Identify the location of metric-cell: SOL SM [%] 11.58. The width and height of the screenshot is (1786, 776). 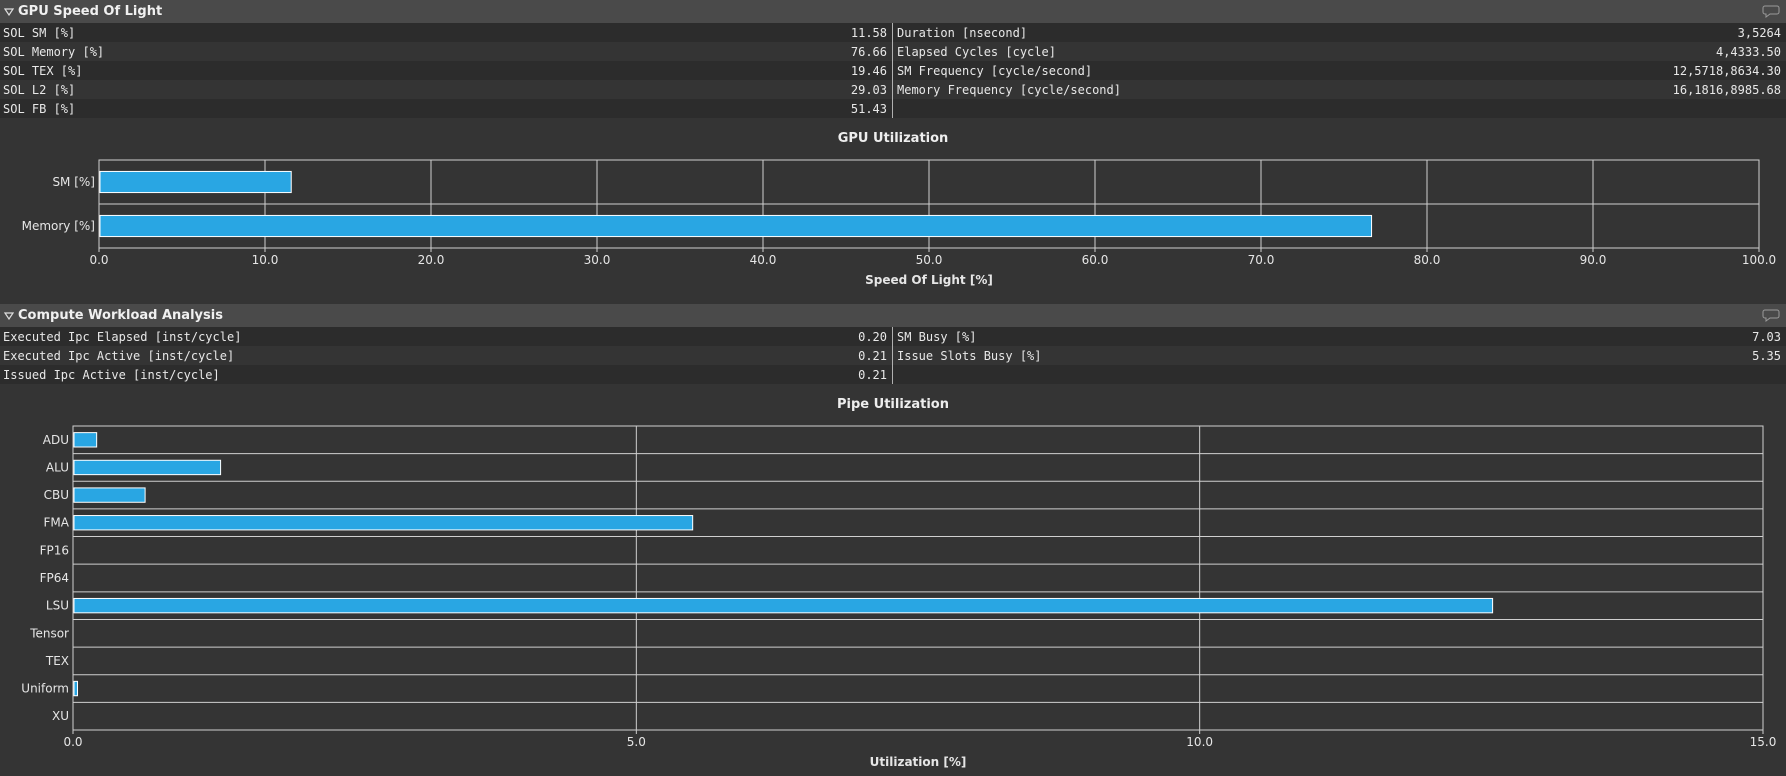
(446, 32).